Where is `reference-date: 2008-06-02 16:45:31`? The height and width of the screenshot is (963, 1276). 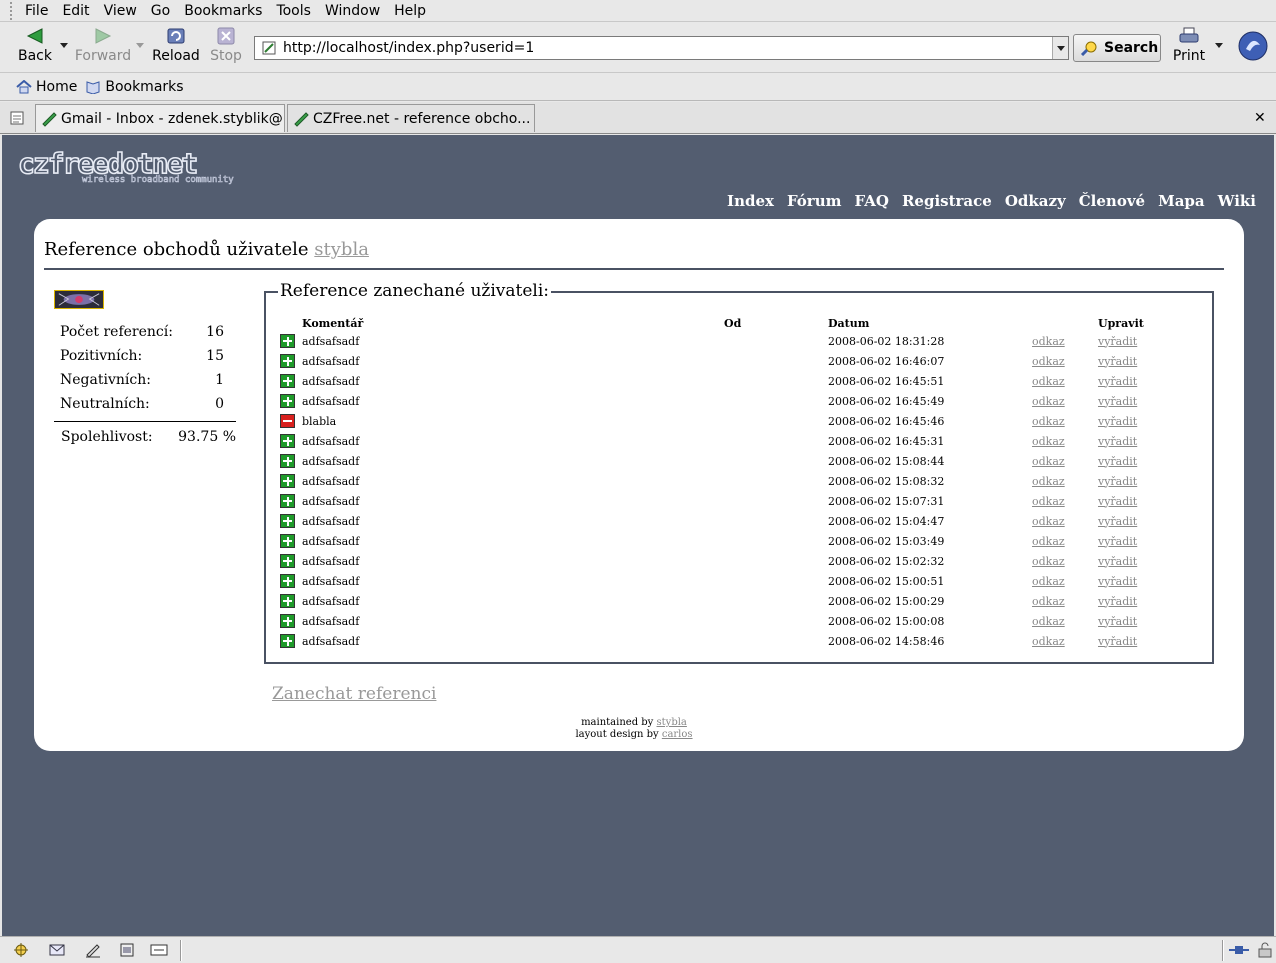 reference-date: 2008-06-02 16:45:31 is located at coordinates (886, 441).